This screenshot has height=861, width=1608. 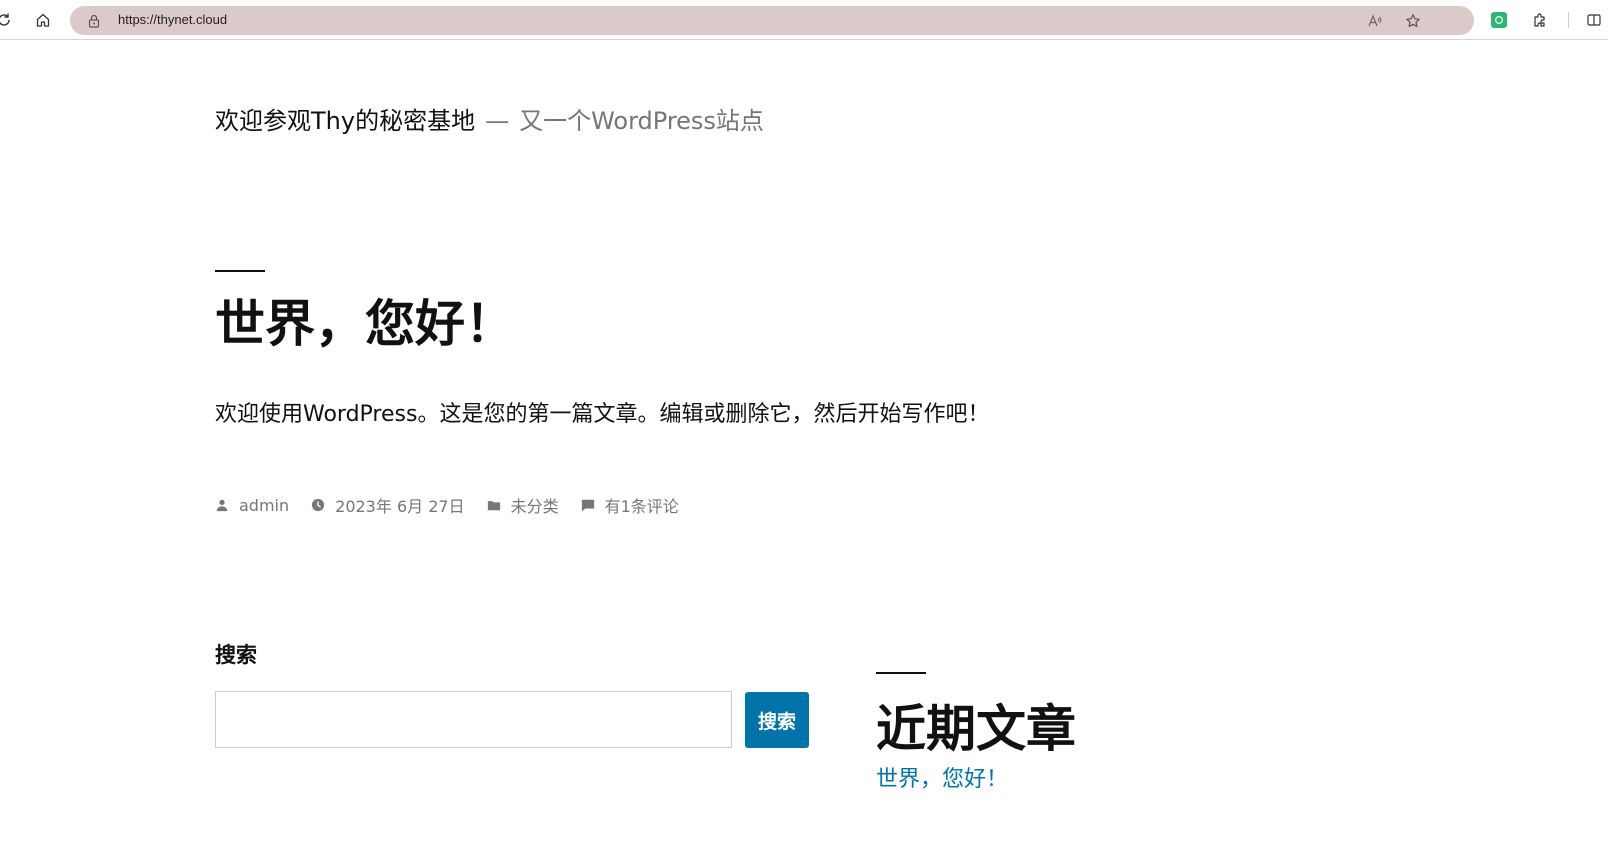 I want to click on post-date: 2023年 6月 27日, so click(x=388, y=505).